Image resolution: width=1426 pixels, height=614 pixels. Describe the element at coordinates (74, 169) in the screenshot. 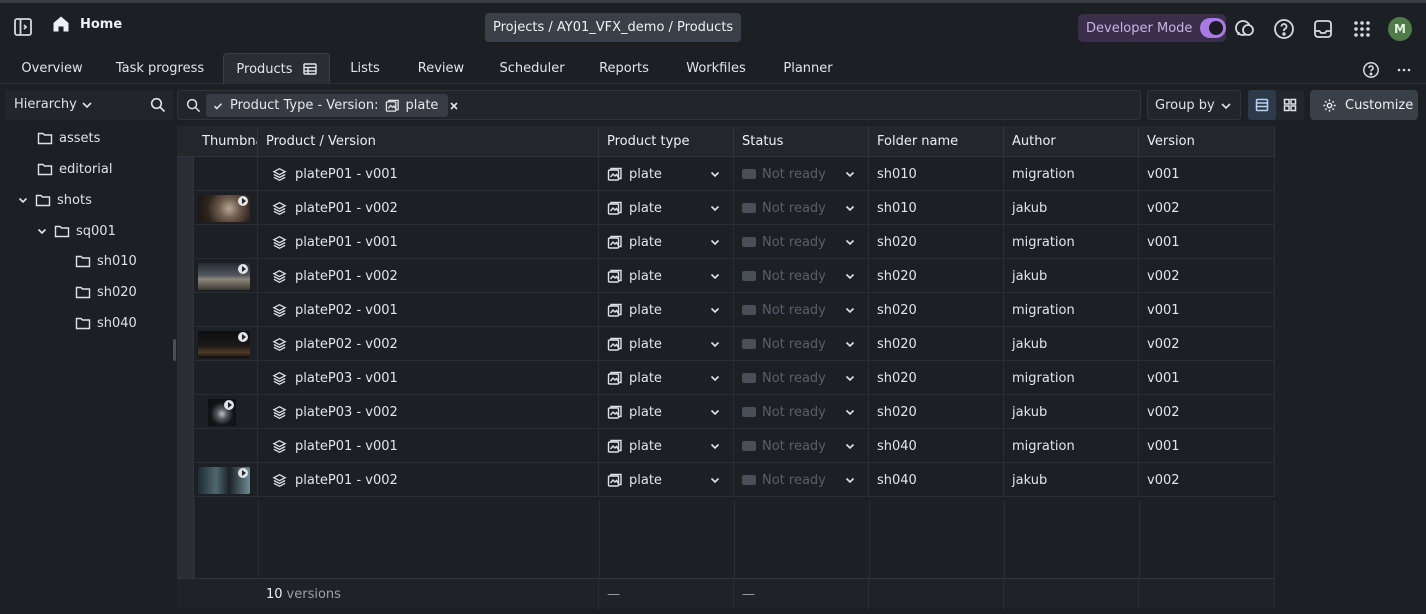

I see `tree-item-editorial: editorial` at that location.